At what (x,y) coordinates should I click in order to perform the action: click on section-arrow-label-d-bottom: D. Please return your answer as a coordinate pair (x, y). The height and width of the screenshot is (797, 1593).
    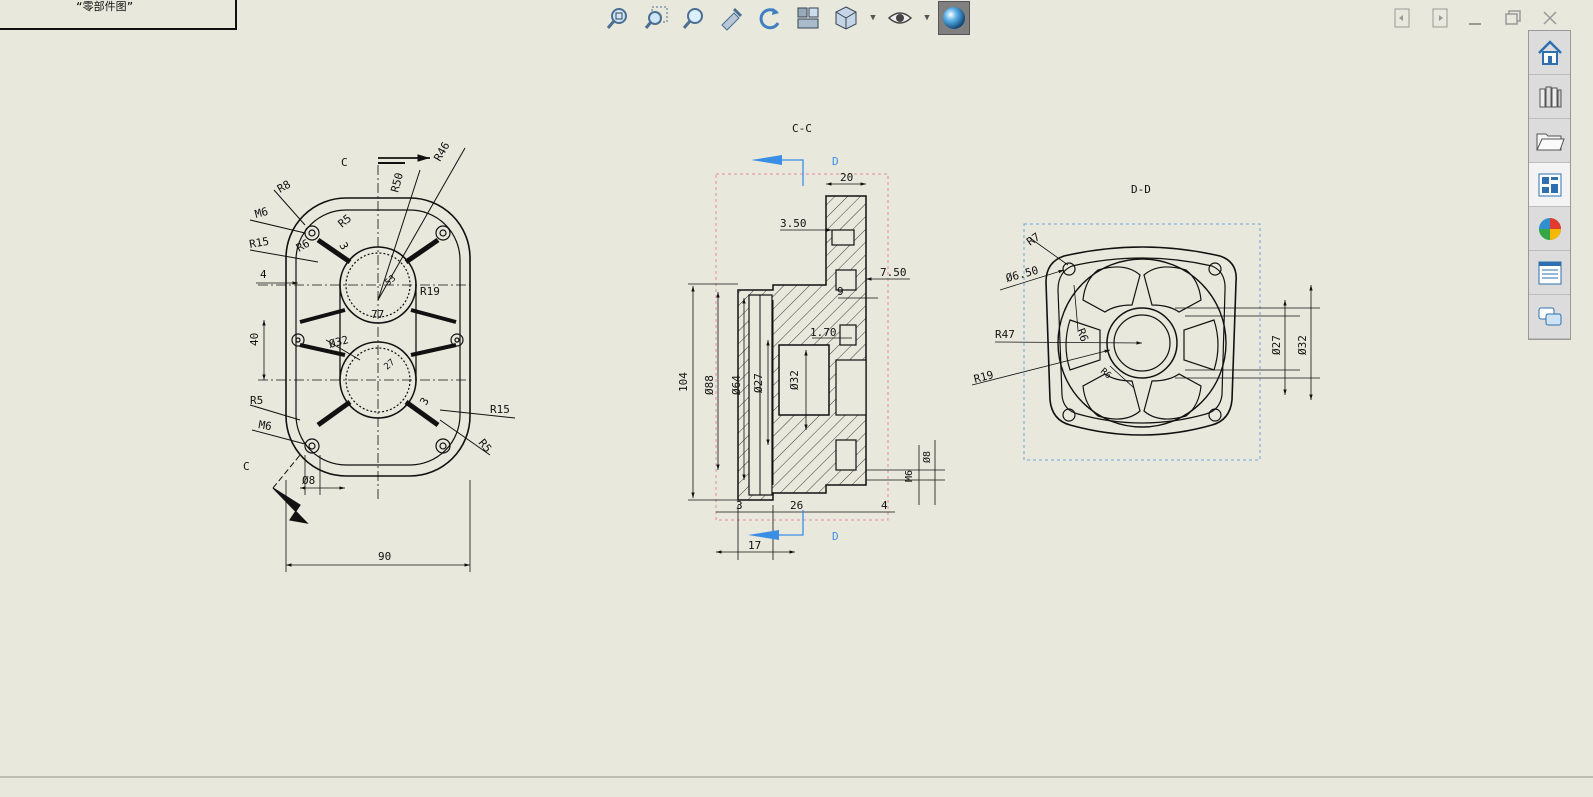
    Looking at the image, I should click on (835, 536).